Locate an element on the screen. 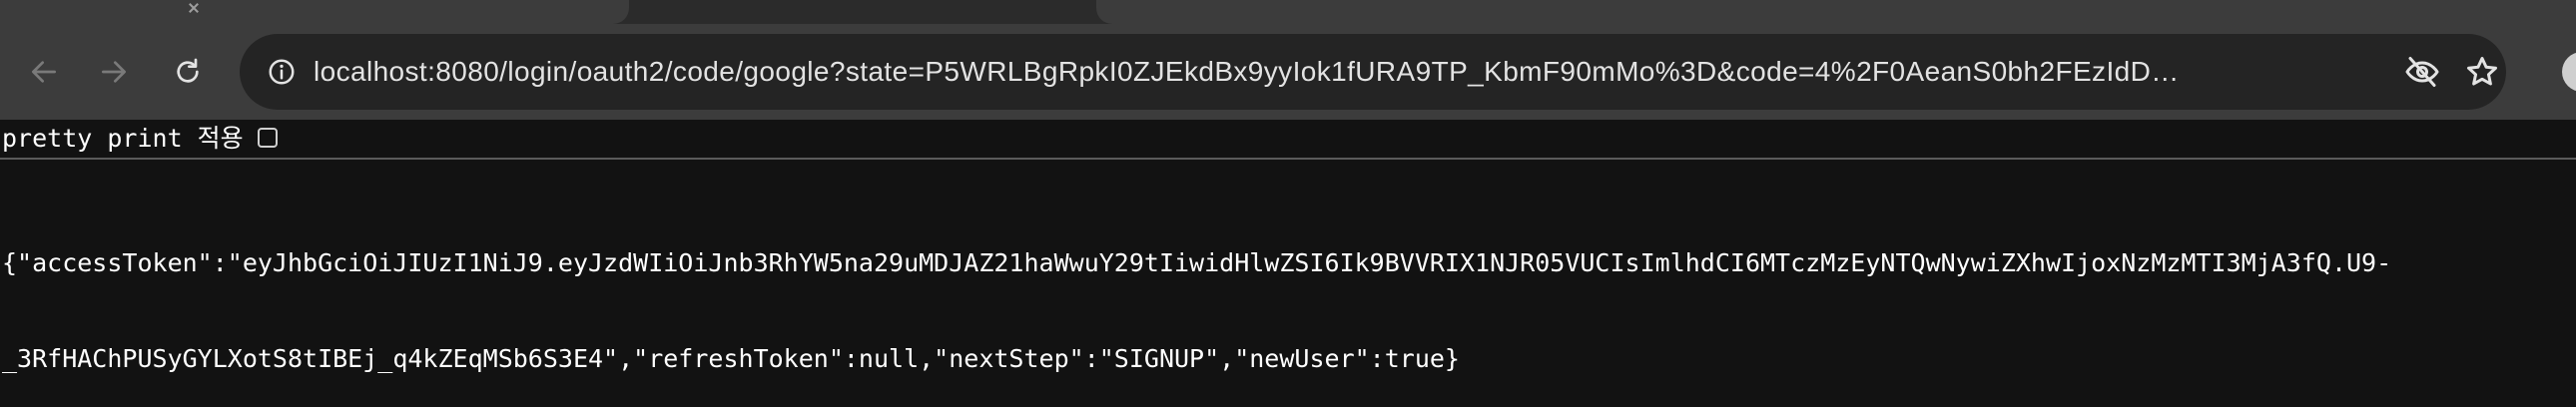  arrow-left-icon is located at coordinates (44, 72).